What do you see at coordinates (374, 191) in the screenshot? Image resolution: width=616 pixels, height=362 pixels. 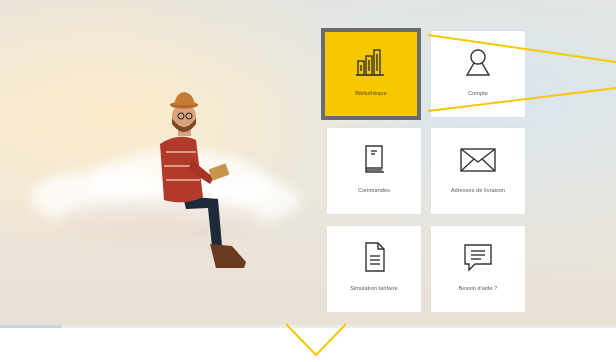 I see `tile-label: Commandes` at bounding box center [374, 191].